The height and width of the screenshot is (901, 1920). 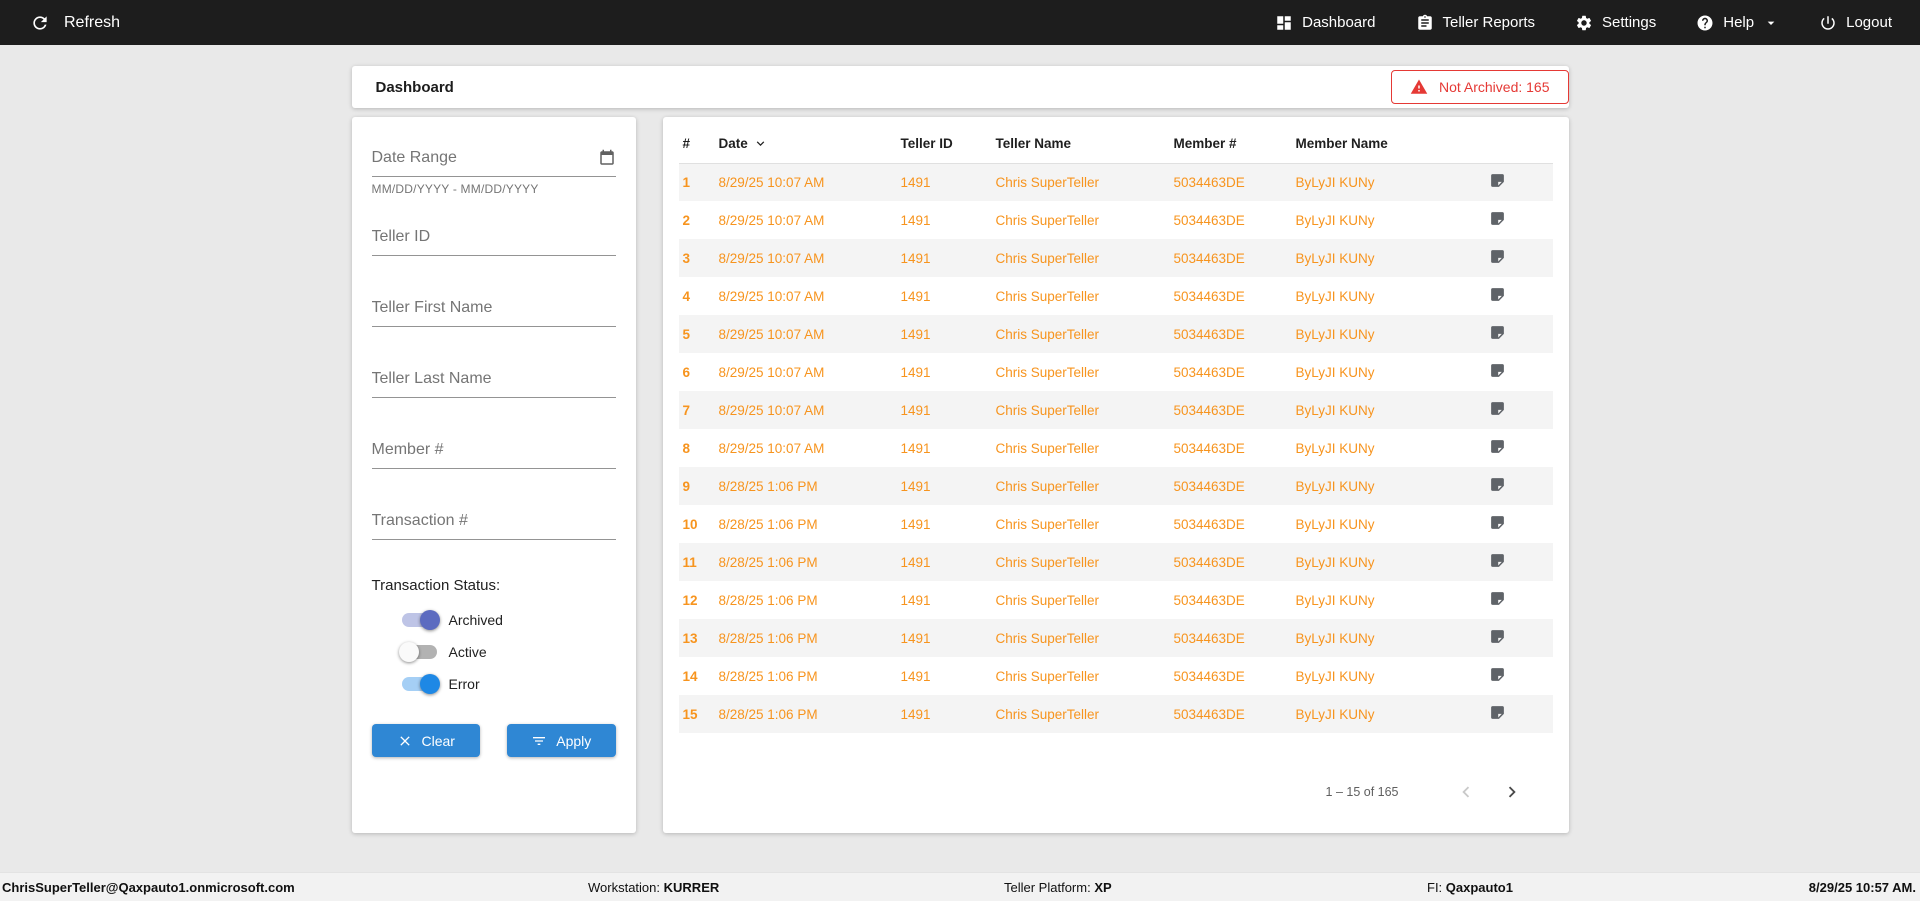 I want to click on teller-last-name-field, so click(x=493, y=381).